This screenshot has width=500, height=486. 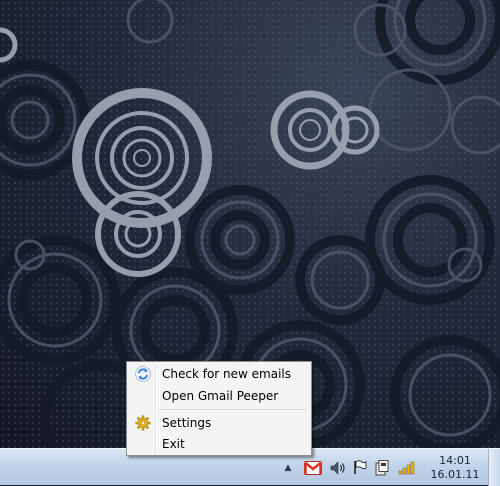 I want to click on device-tray-button, so click(x=382, y=467).